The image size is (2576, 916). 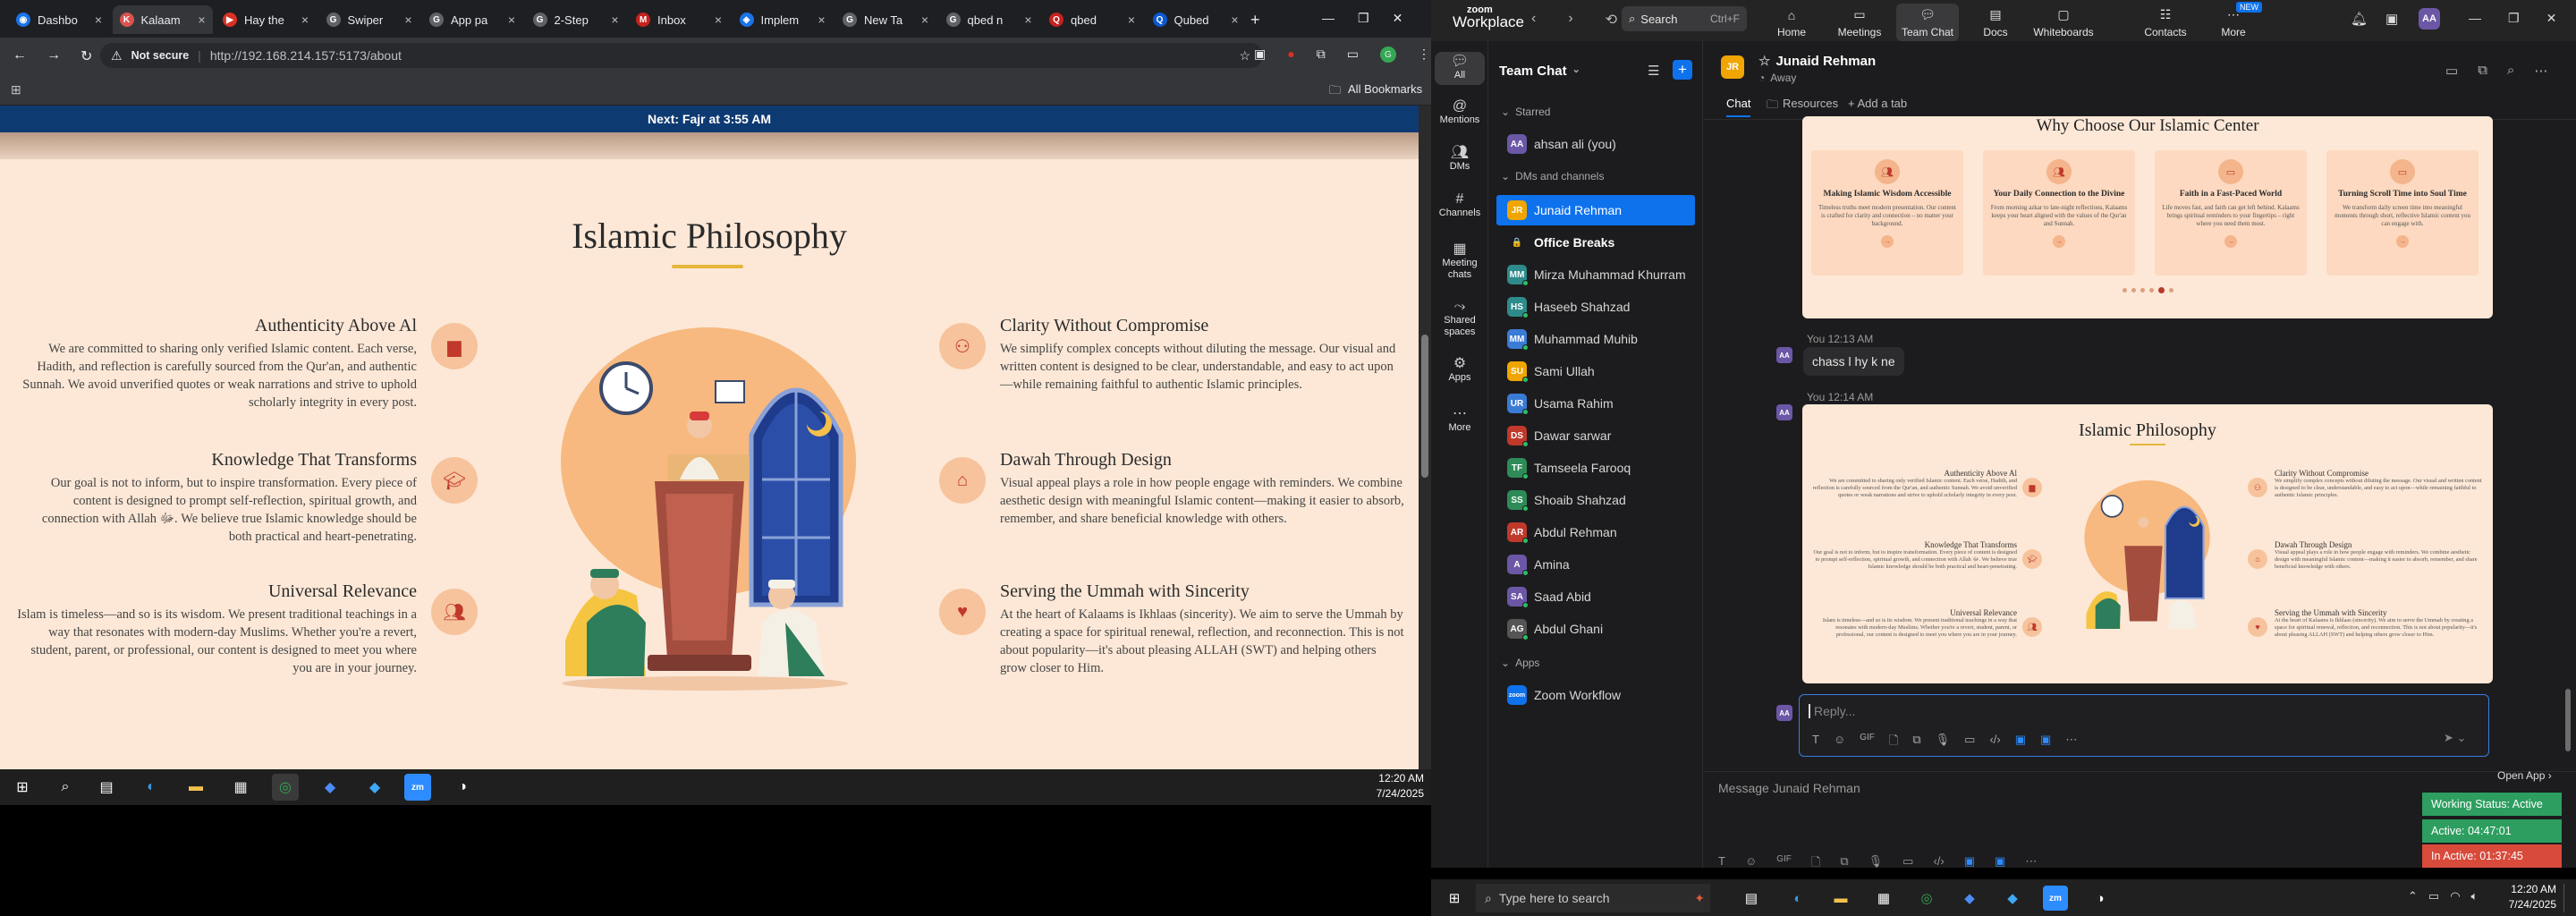 I want to click on chat-item: SU Sami Ullah, so click(x=1595, y=371).